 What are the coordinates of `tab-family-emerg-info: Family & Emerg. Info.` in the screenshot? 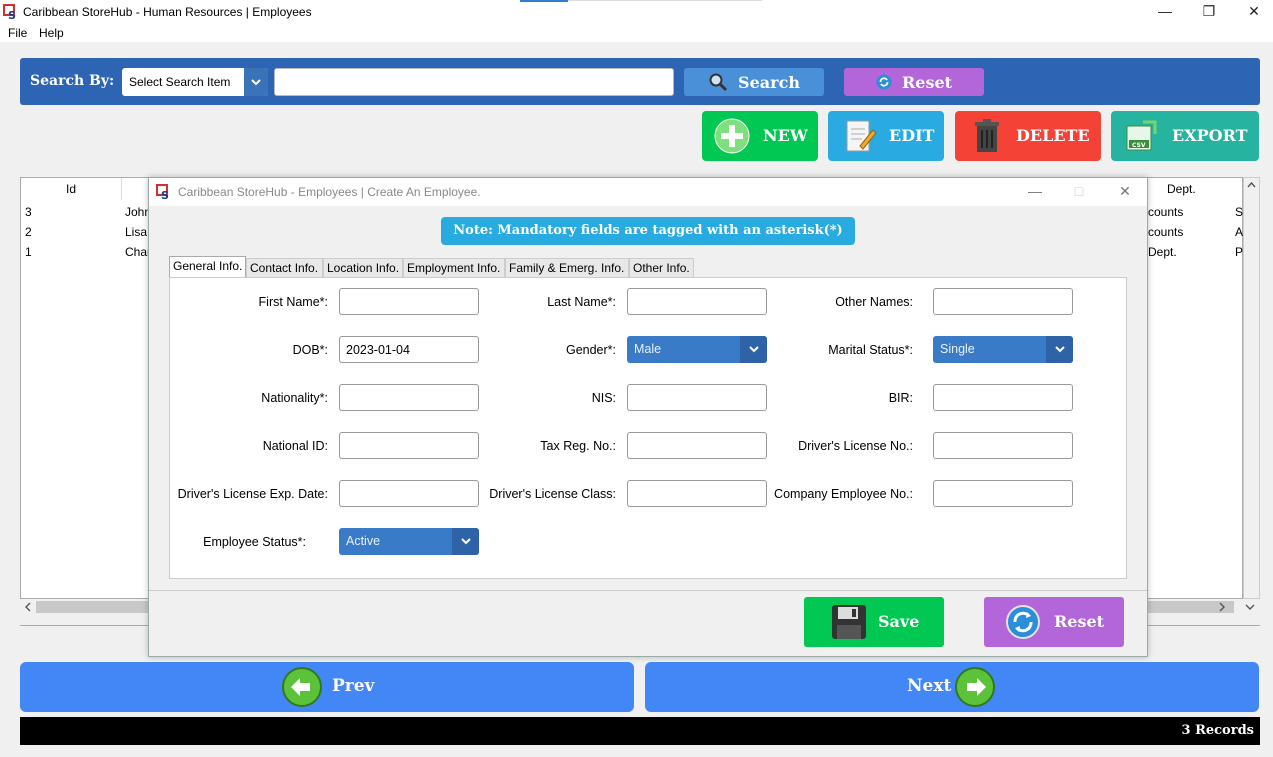 It's located at (567, 267).